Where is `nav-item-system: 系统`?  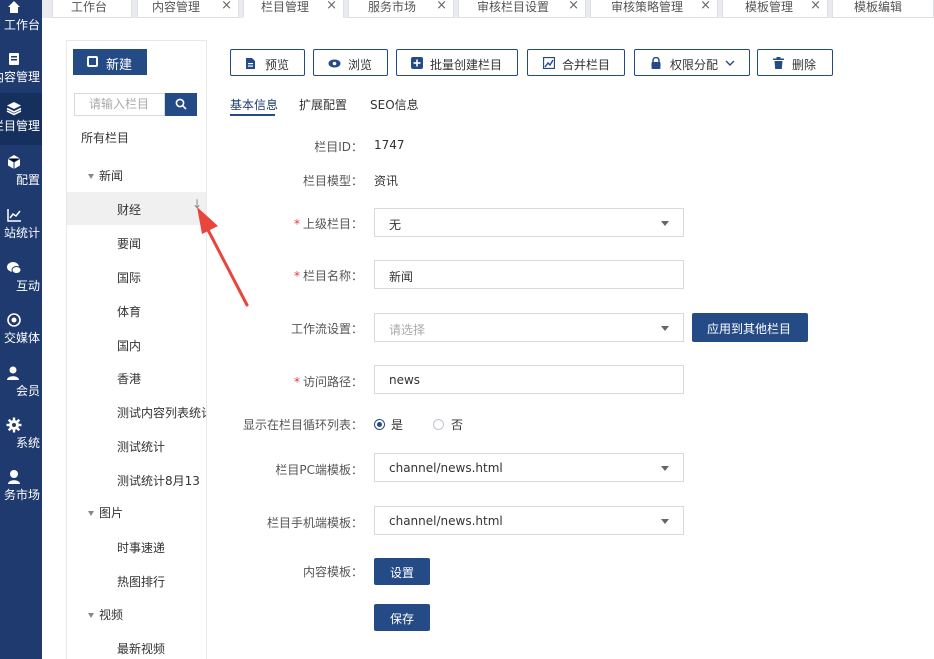
nav-item-system: 系统 is located at coordinates (21, 436).